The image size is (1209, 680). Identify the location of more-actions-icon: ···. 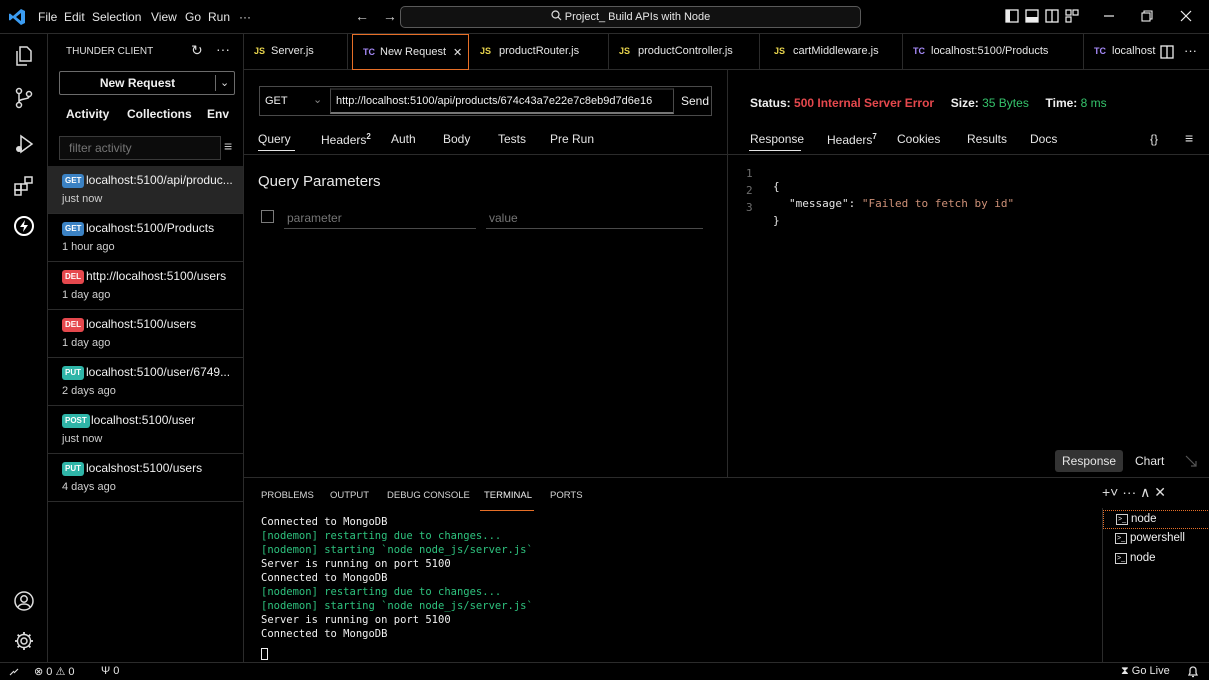
(223, 49).